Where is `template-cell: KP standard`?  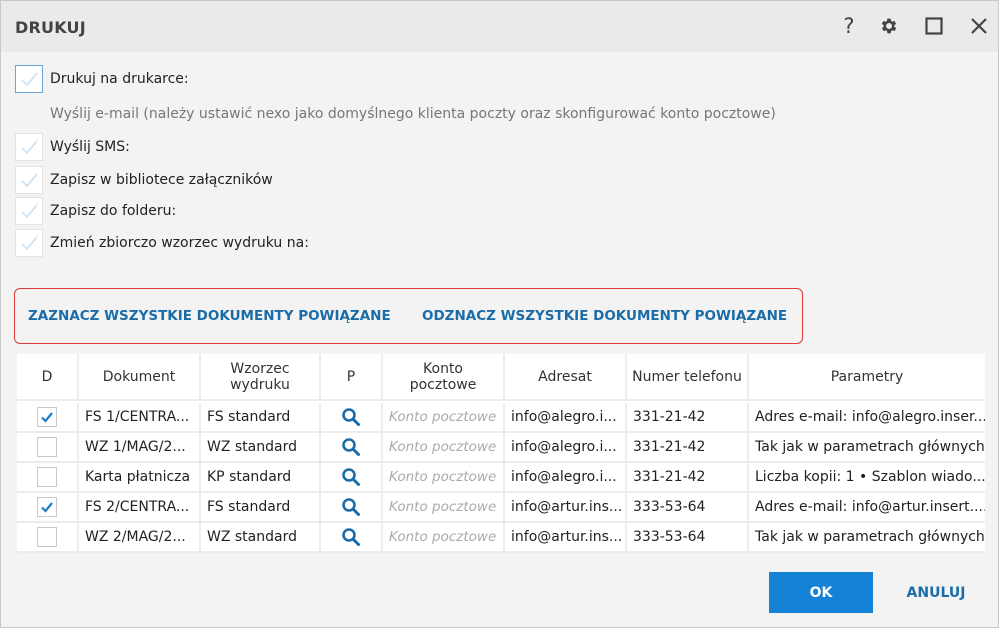
template-cell: KP standard is located at coordinates (261, 478).